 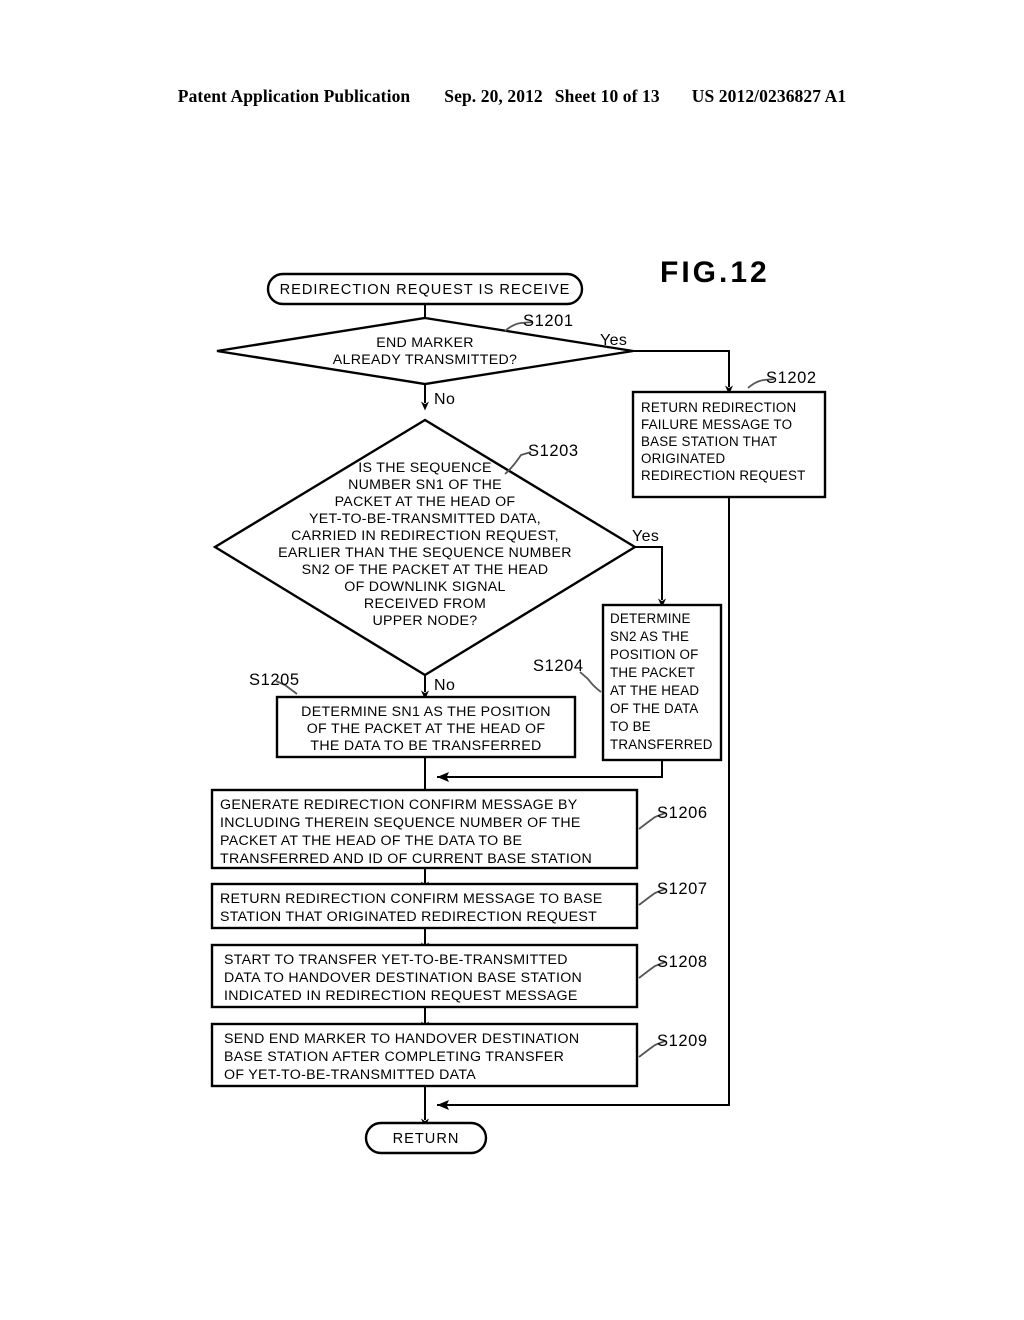 I want to click on s1204-line-4: AT THE HEAD, so click(x=654, y=690).